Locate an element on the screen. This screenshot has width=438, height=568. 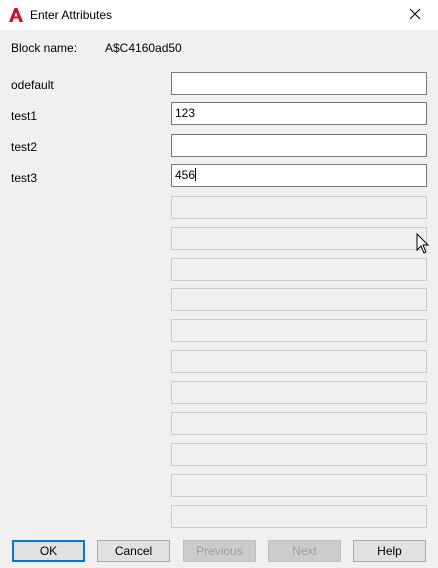
attribute-input-odefault is located at coordinates (299, 83).